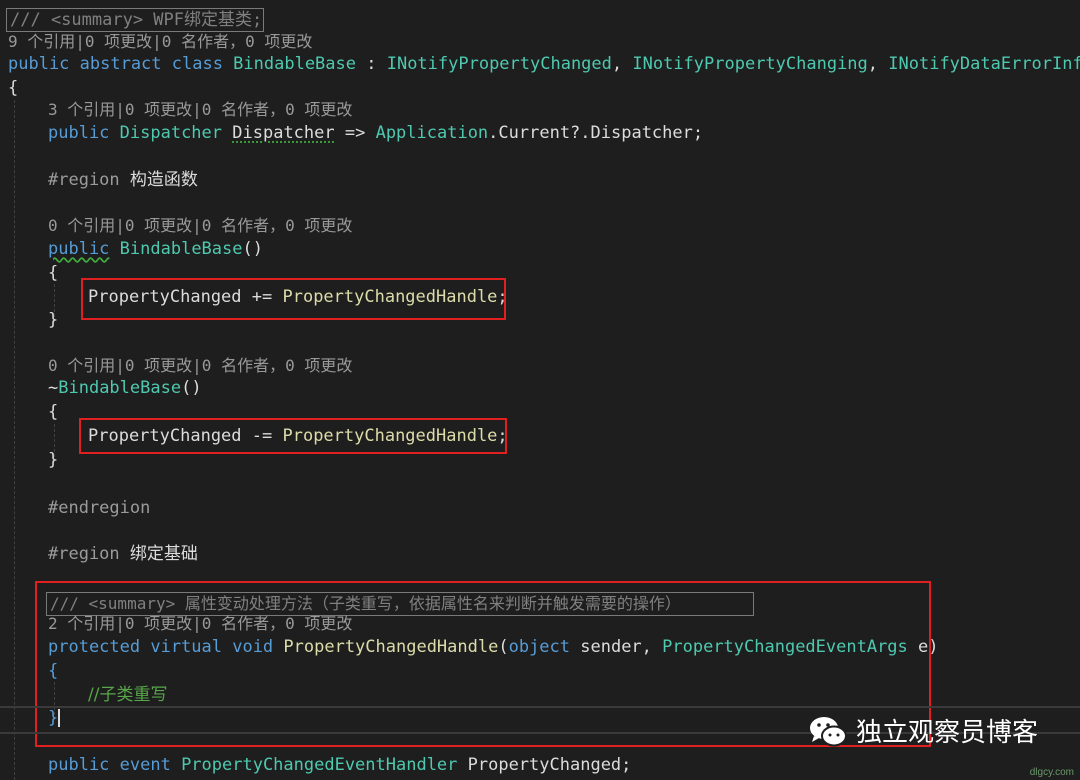 The width and height of the screenshot is (1080, 780). Describe the element at coordinates (163, 554) in the screenshot. I see `region-label: 绑定基础` at that location.